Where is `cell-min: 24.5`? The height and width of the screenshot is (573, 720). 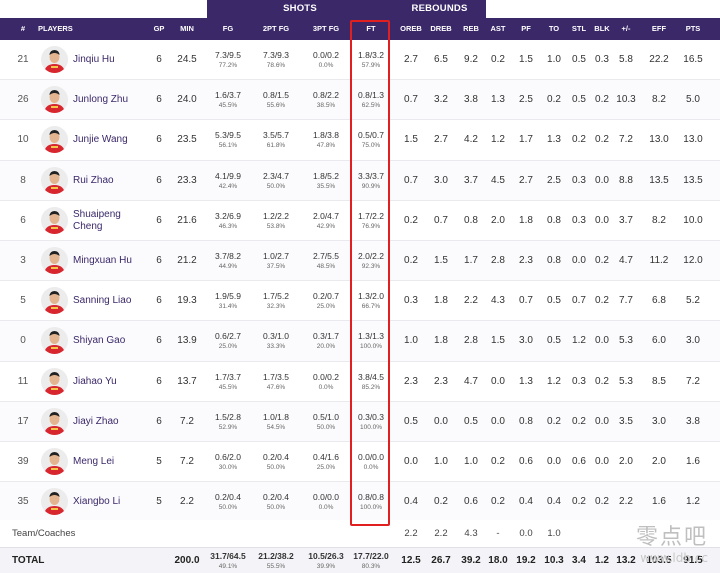
cell-min: 24.5 is located at coordinates (187, 59).